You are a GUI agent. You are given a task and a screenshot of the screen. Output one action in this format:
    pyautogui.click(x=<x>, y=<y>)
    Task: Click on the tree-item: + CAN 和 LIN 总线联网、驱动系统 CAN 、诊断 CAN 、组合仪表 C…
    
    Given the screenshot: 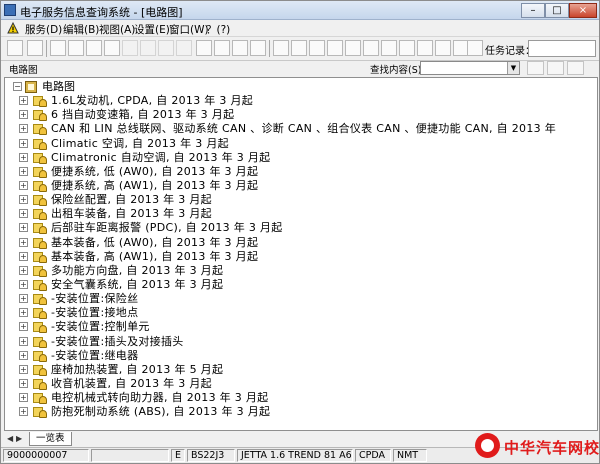 What is the action you would take?
    pyautogui.click(x=301, y=129)
    